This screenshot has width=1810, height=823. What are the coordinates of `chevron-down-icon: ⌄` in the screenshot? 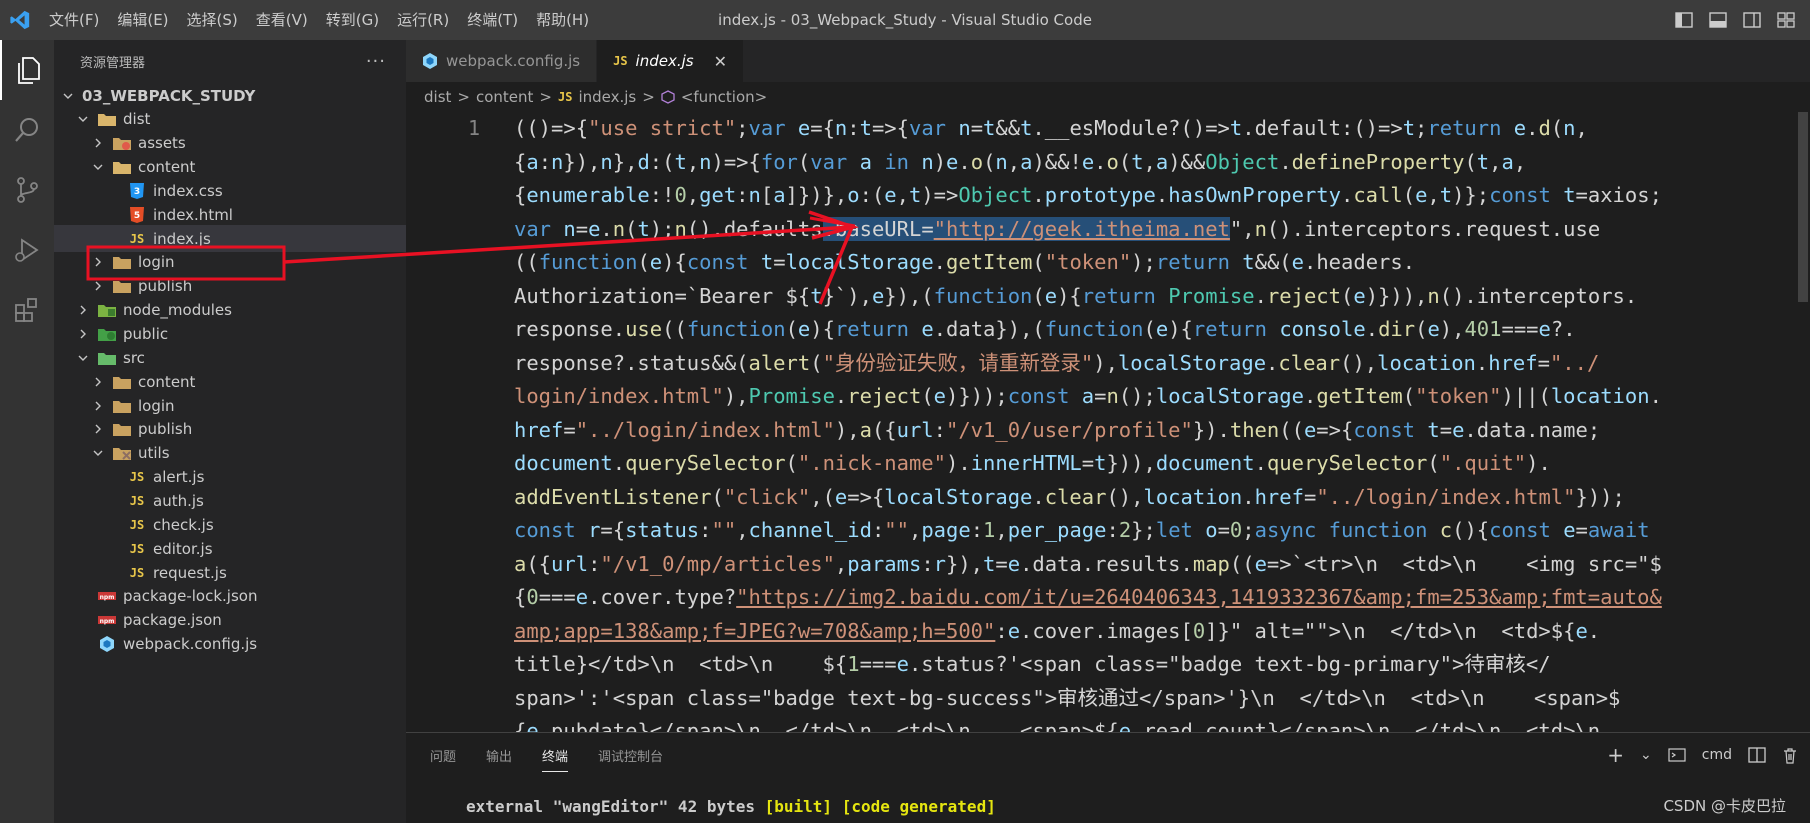 It's located at (1646, 755).